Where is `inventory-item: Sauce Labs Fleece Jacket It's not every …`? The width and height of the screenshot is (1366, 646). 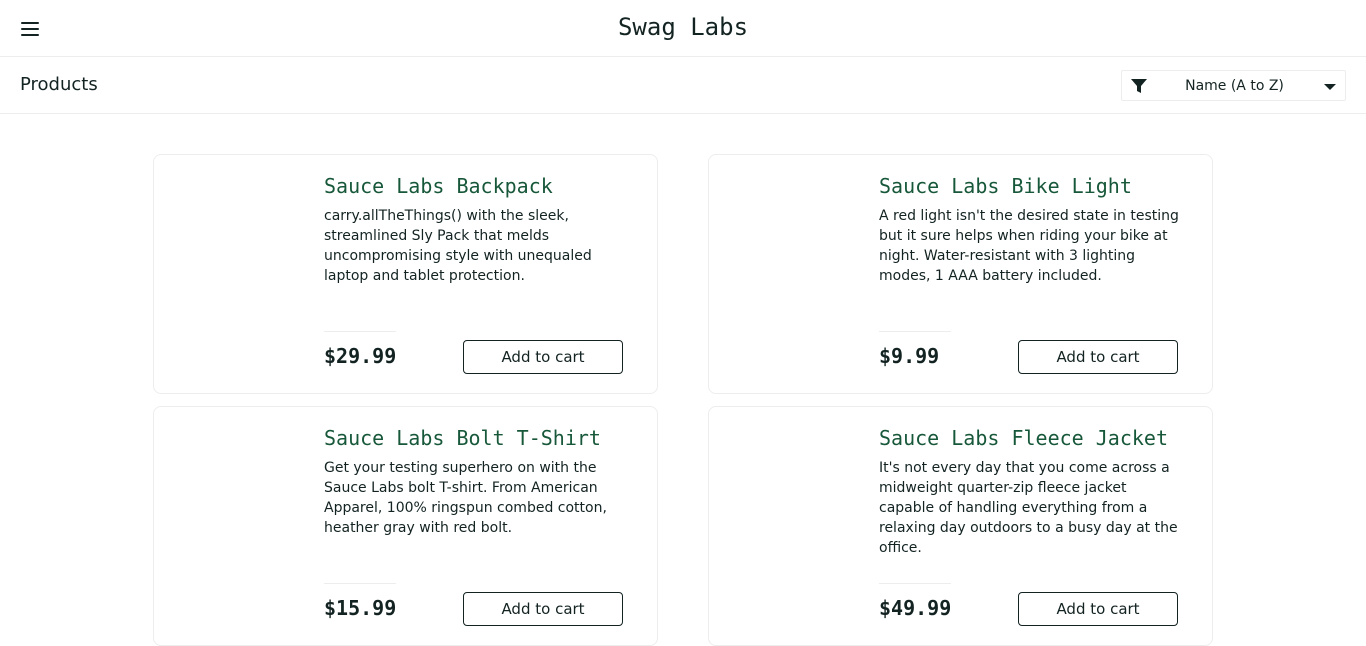
inventory-item: Sauce Labs Fleece Jacket It's not every … is located at coordinates (960, 526).